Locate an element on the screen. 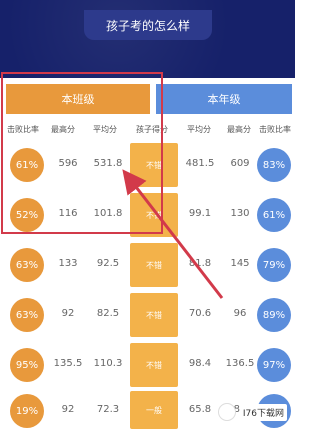 The image size is (320, 429). watermark-logo-icon is located at coordinates (226, 412).